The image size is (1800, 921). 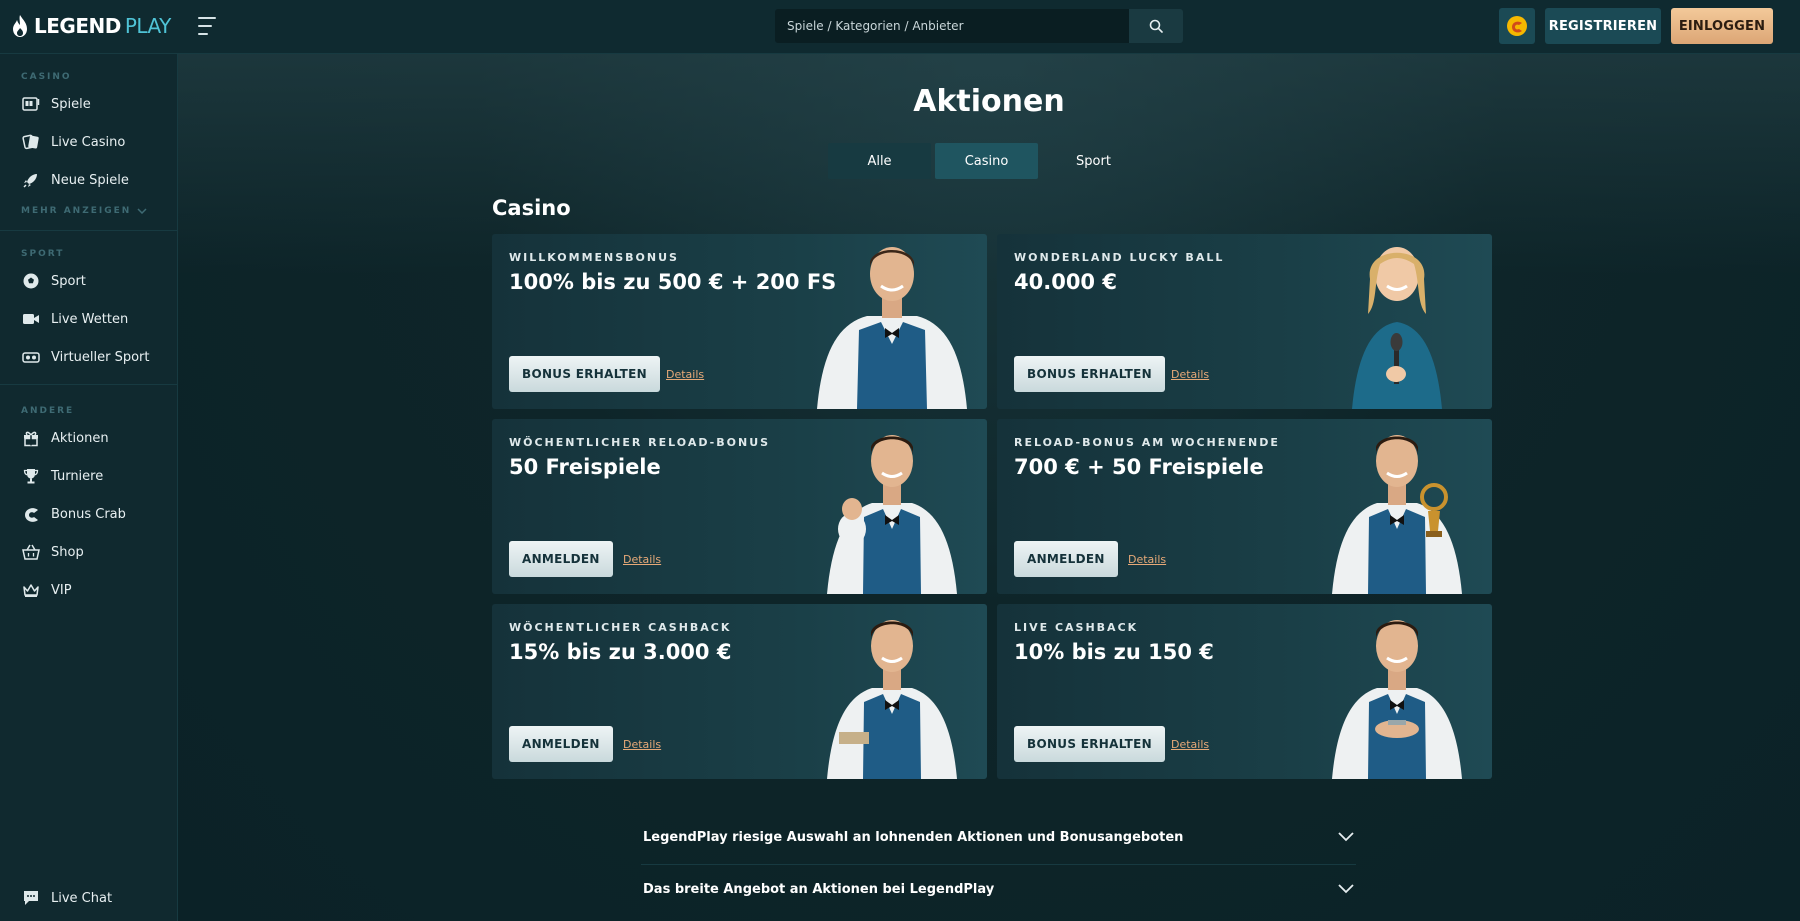 I want to click on crab-coin-icon, so click(x=1517, y=26).